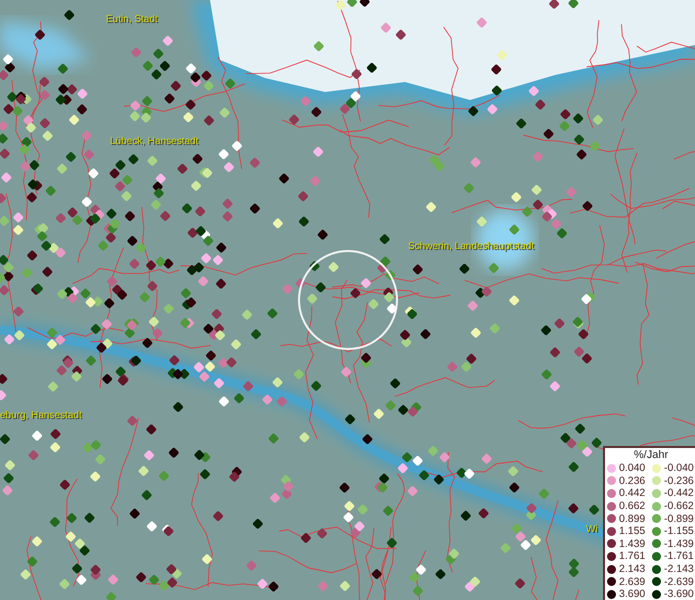 This screenshot has height=600, width=695. What do you see at coordinates (679, 582) in the screenshot?
I see `legend-label: -2.639` at bounding box center [679, 582].